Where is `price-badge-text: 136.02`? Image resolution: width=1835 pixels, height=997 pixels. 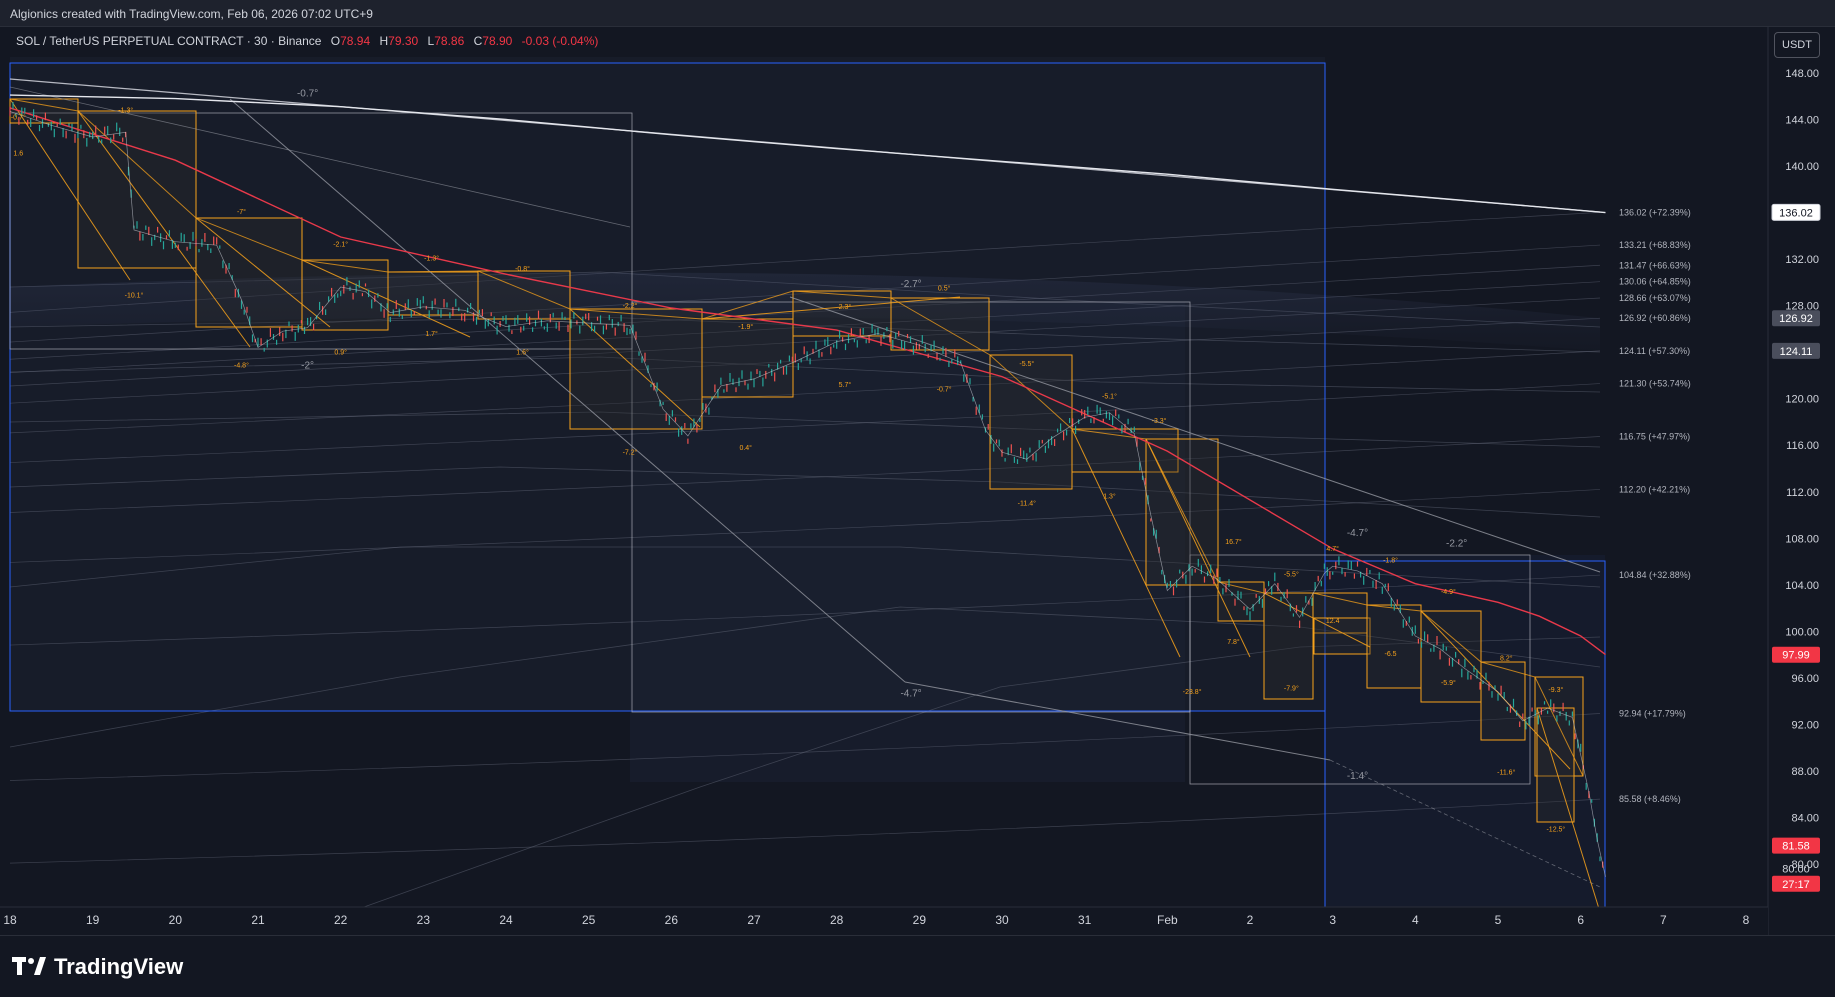
price-badge-text: 136.02 is located at coordinates (1796, 213).